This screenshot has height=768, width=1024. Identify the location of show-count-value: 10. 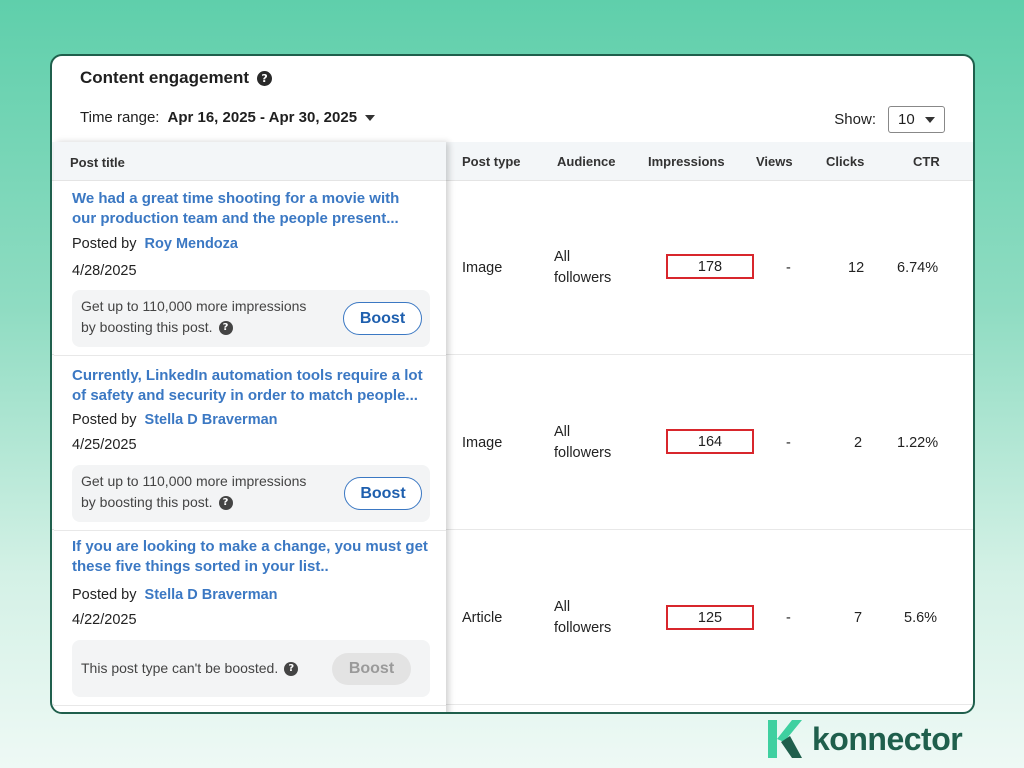
(906, 119).